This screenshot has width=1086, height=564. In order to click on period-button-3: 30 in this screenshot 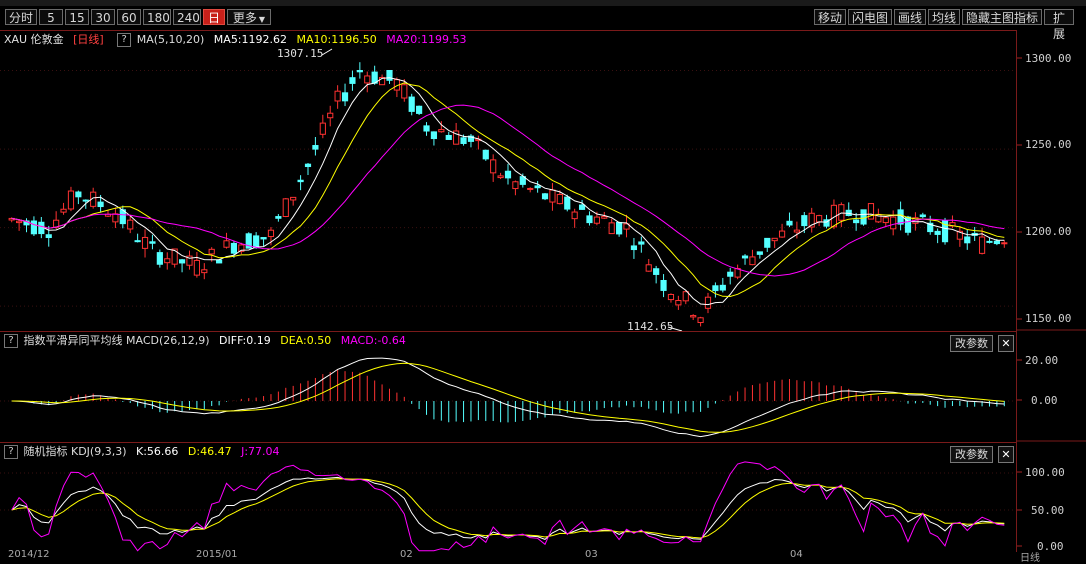, I will do `click(103, 17)`.